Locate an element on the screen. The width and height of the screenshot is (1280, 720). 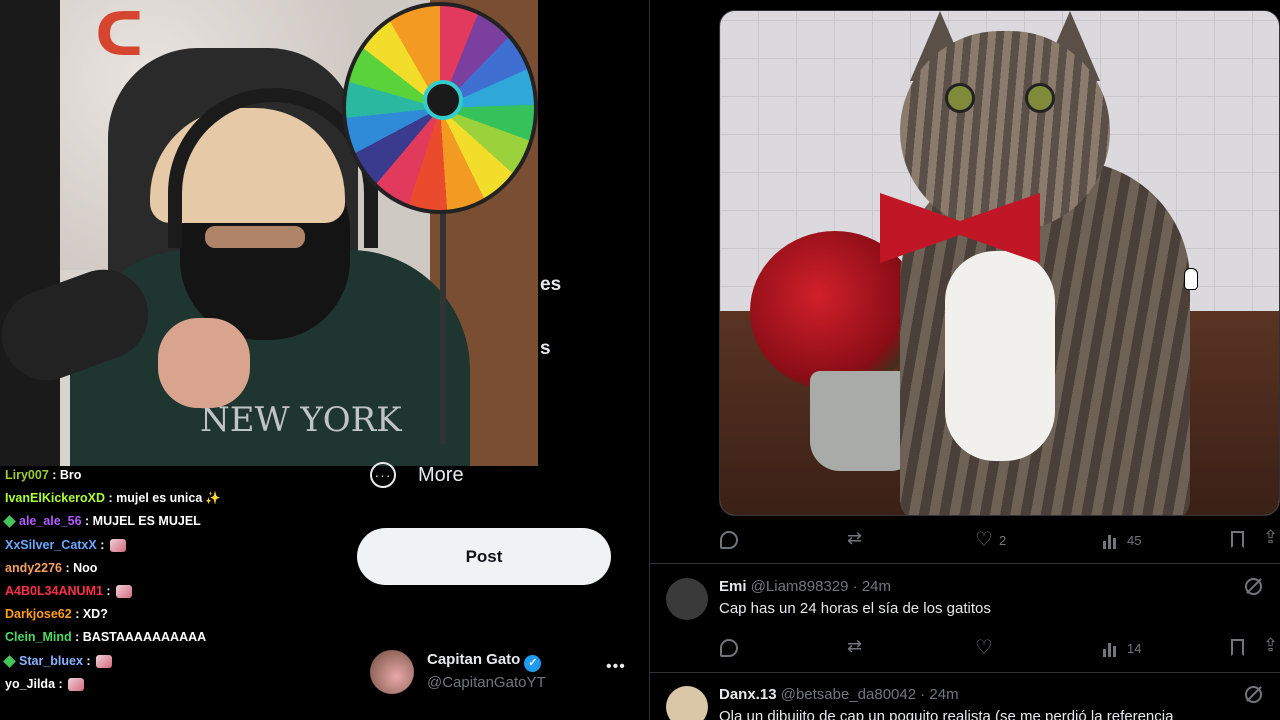
chat-text: Noo is located at coordinates (85, 568).